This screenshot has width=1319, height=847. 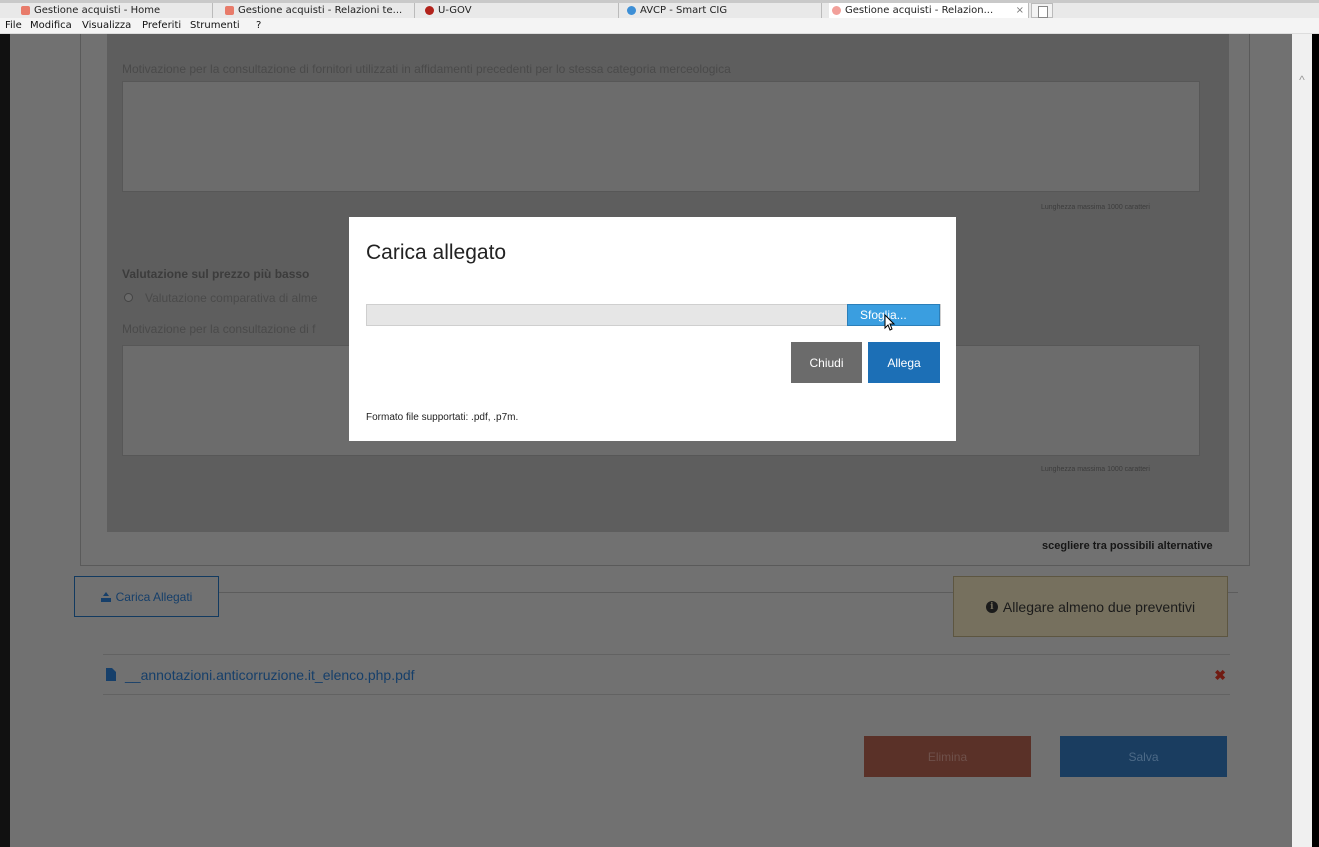 I want to click on warning-alert: i Allegare almeno due preventivi, so click(x=1090, y=606).